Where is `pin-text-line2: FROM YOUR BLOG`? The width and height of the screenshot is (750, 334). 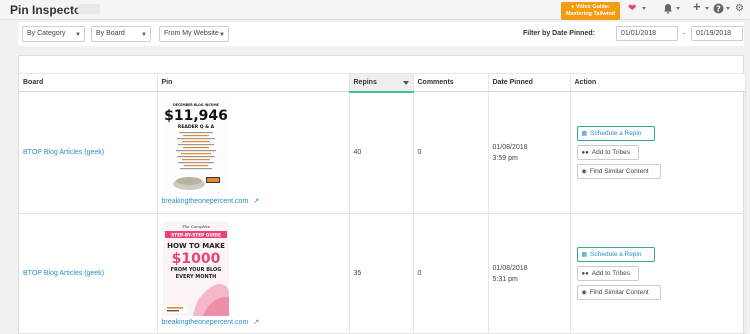
pin-text-line2: FROM YOUR BLOG is located at coordinates (195, 270).